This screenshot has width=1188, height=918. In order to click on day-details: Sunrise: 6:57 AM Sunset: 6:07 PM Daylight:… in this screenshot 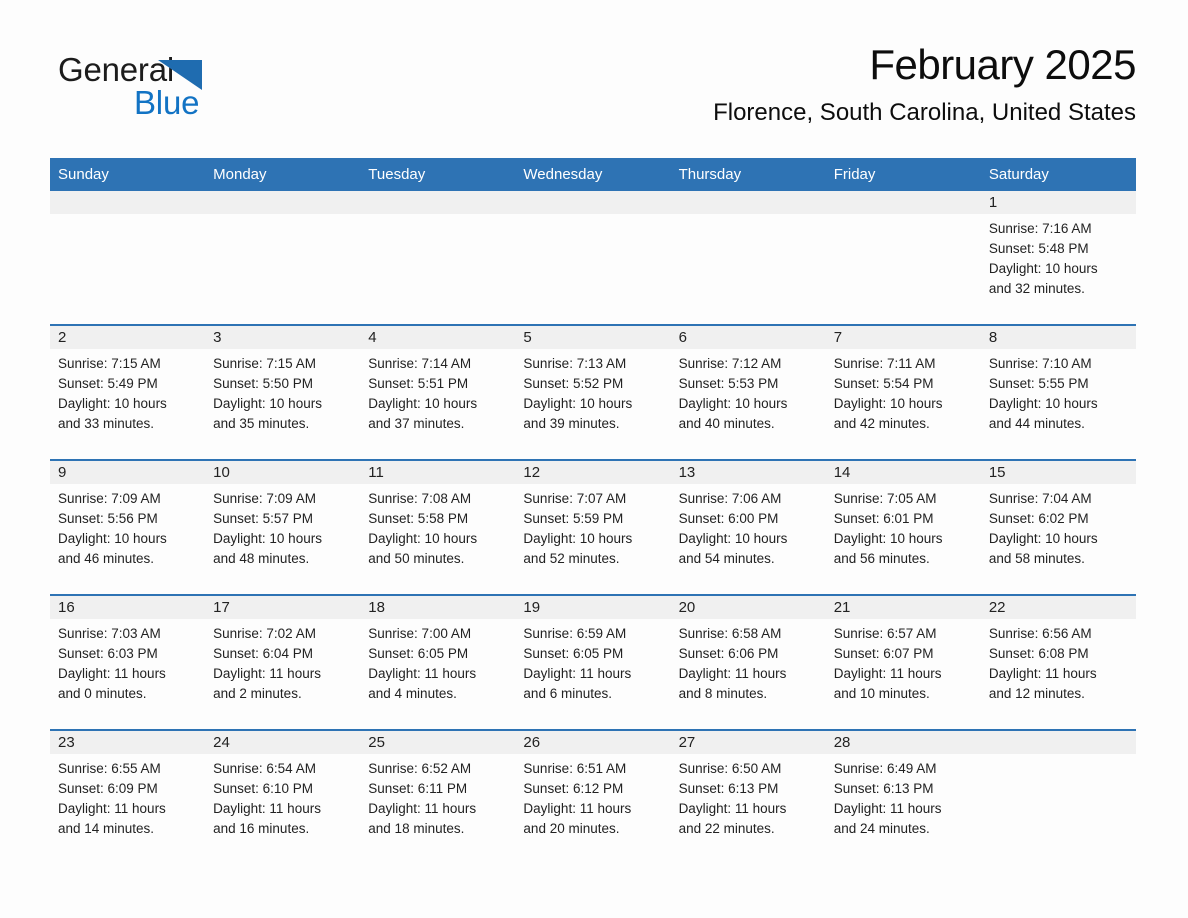, I will do `click(903, 661)`.